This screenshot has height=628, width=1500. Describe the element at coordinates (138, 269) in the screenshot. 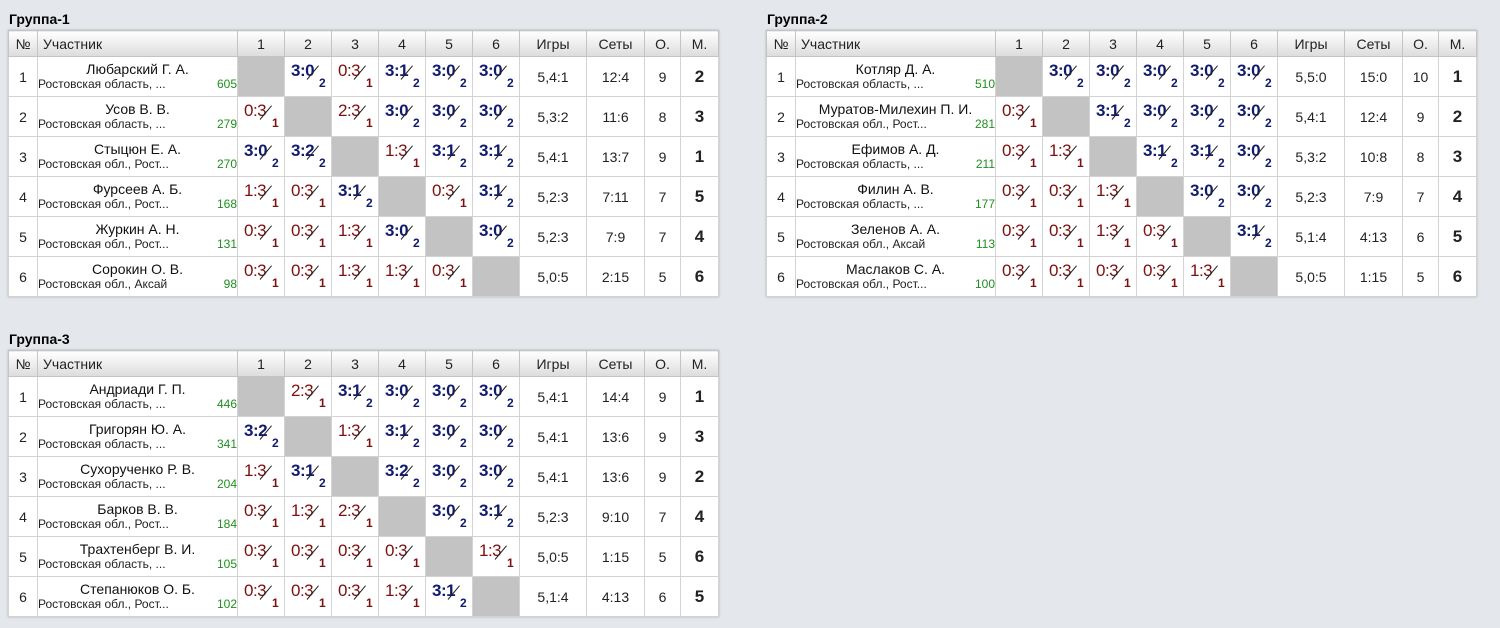

I see `participant-name: Сорокин О. В.` at that location.